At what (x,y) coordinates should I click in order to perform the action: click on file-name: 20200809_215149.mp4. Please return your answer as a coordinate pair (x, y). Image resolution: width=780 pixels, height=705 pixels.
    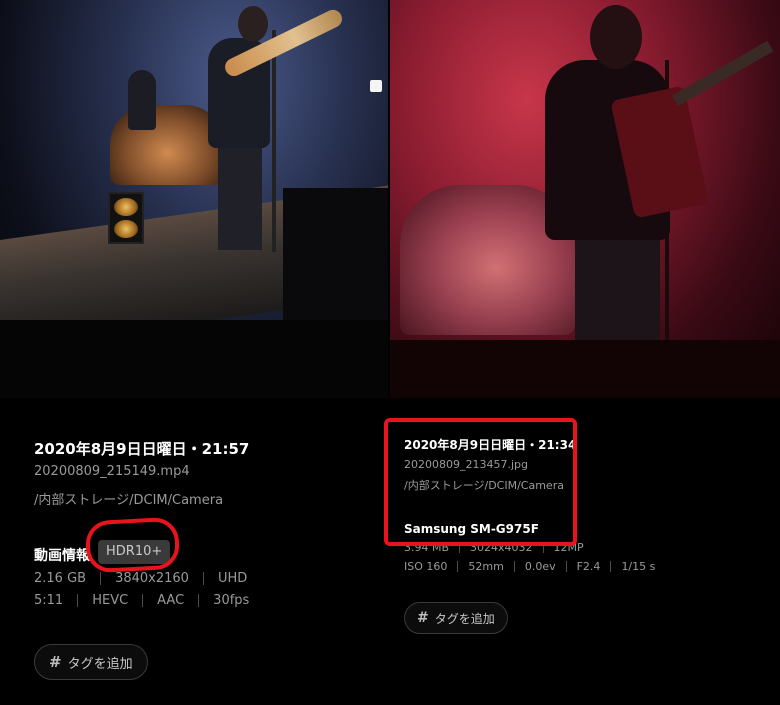
    Looking at the image, I should click on (112, 471).